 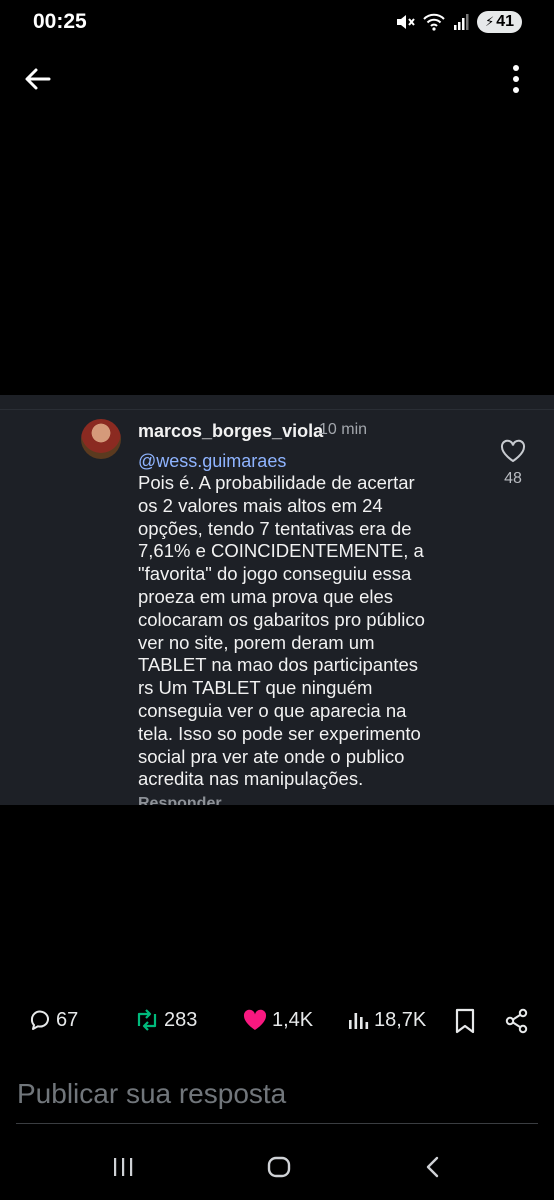 What do you see at coordinates (359, 1021) in the screenshot?
I see `views-chart-icon` at bounding box center [359, 1021].